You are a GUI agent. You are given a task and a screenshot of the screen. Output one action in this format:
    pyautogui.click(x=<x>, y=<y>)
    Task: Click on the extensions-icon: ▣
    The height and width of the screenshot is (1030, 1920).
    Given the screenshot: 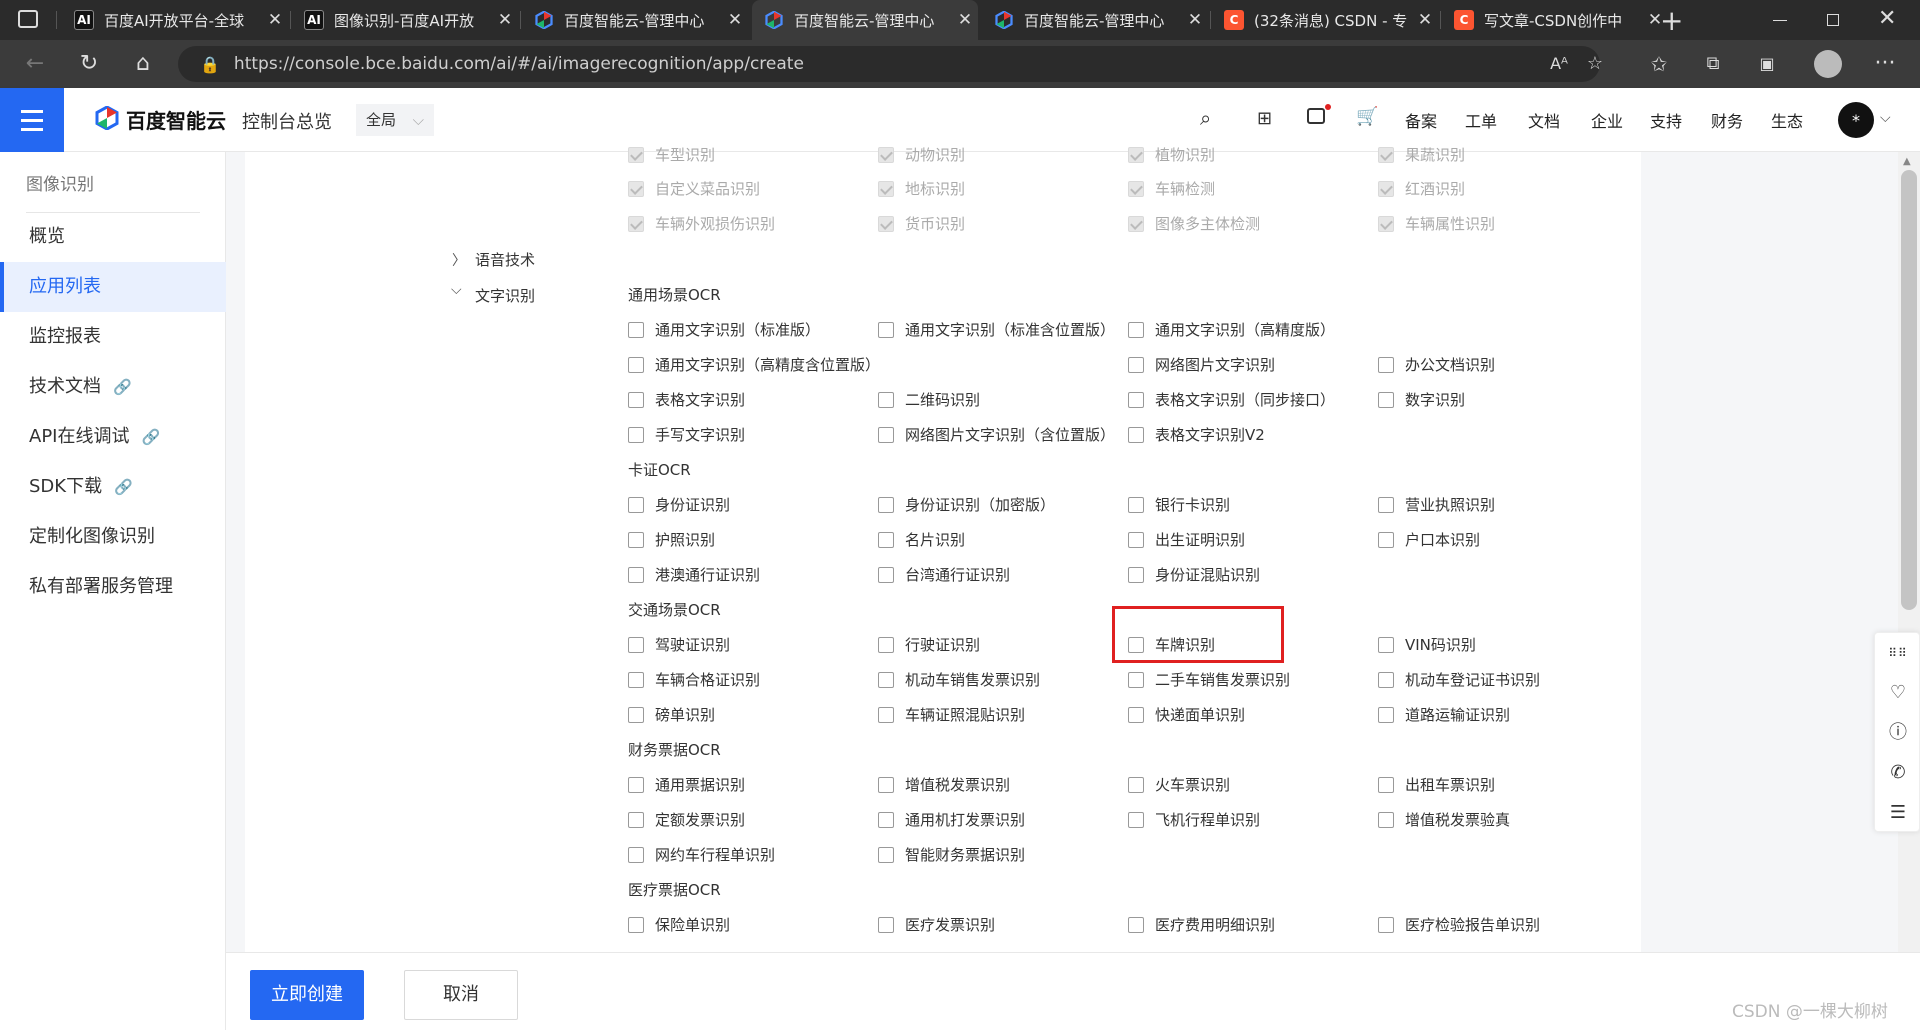 What is the action you would take?
    pyautogui.click(x=1767, y=64)
    